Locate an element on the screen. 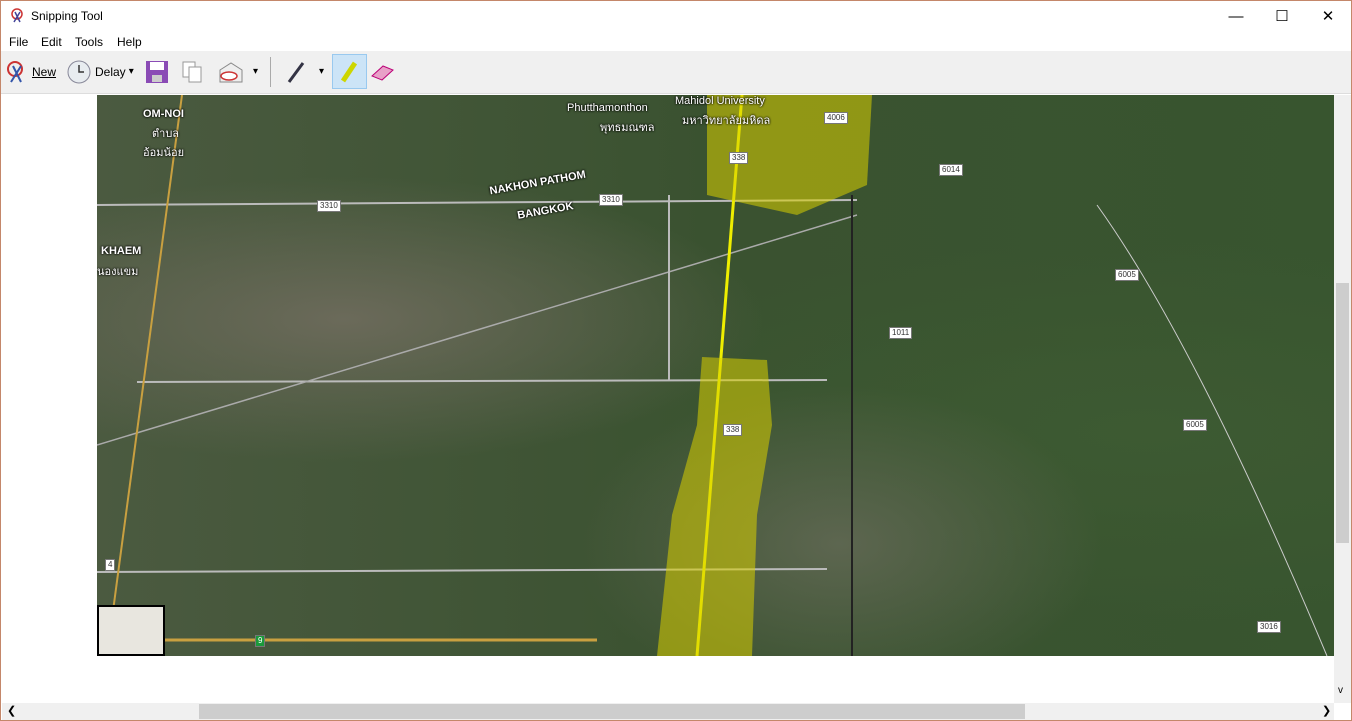 The image size is (1352, 721). horizontal-scrollbar: ❮ ❯ is located at coordinates (668, 711).